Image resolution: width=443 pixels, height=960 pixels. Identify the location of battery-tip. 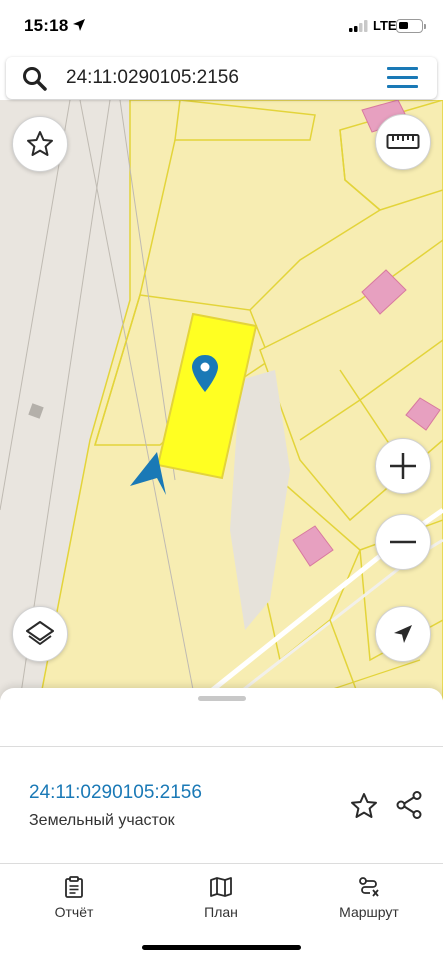
(425, 26).